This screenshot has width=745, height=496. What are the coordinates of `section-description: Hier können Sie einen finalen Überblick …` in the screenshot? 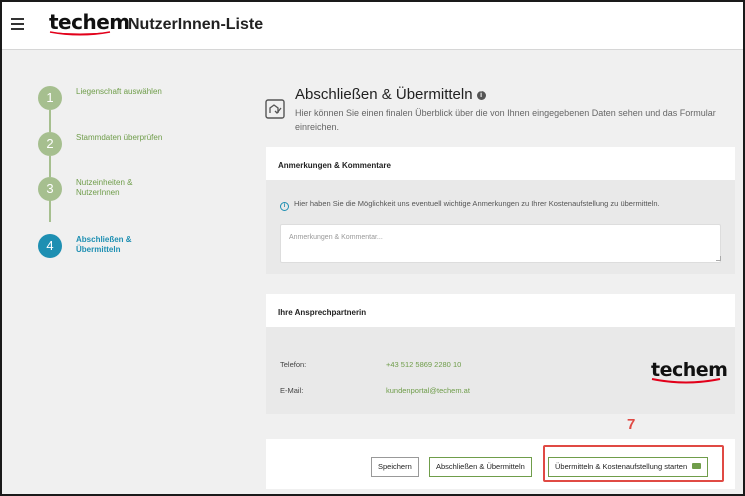 It's located at (505, 120).